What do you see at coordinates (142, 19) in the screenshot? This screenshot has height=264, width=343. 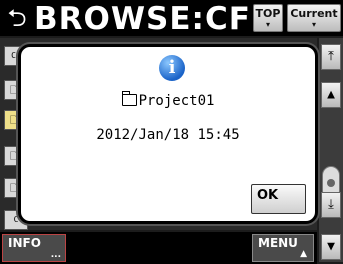 I see `page-title: BROWSE:CF` at bounding box center [142, 19].